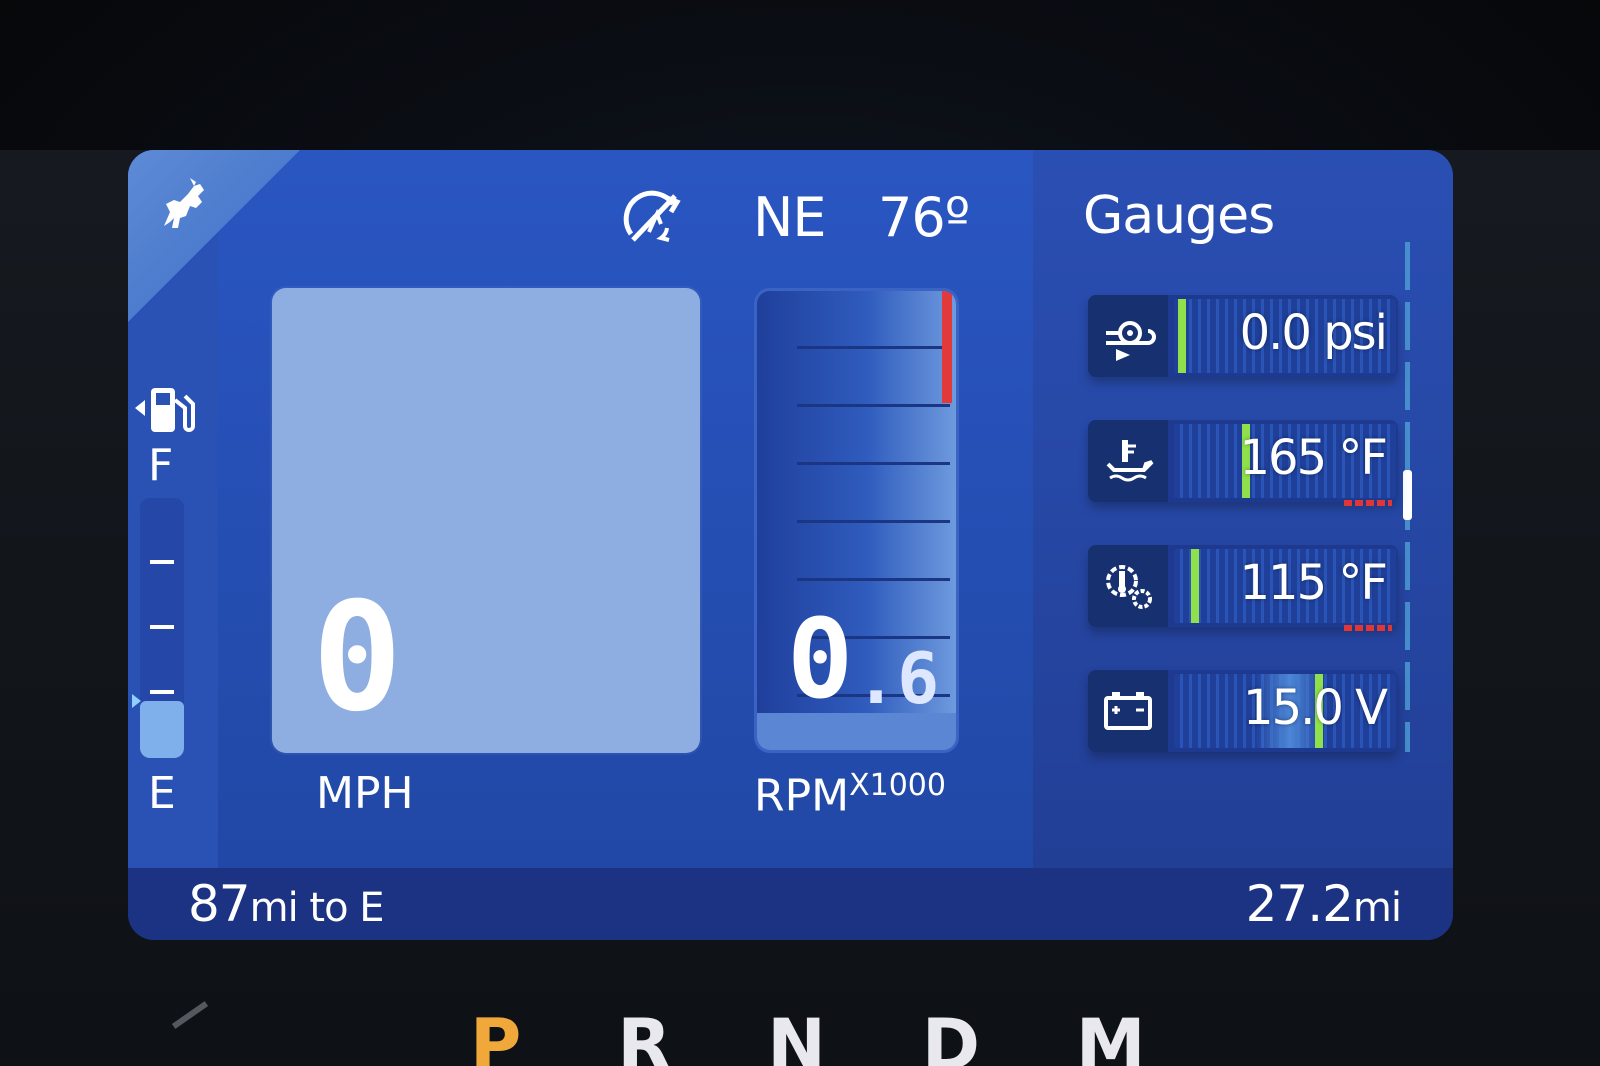 This screenshot has width=1600, height=1066. I want to click on bronco-horse-logo-icon, so click(184, 203).